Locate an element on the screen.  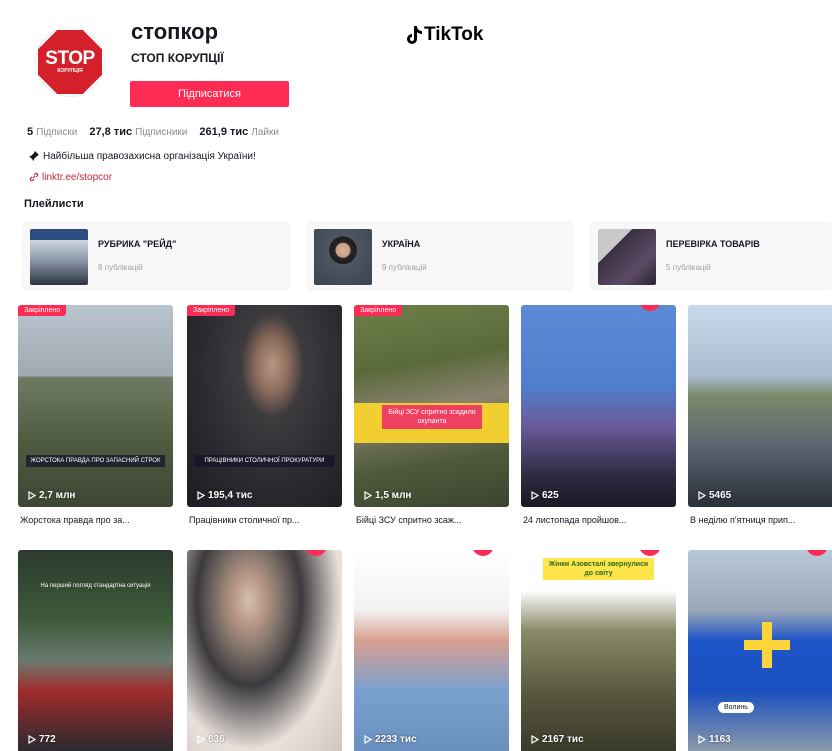
playlist-card: РУБРИКА "РЕЙД" 8 публікацій is located at coordinates (156, 256).